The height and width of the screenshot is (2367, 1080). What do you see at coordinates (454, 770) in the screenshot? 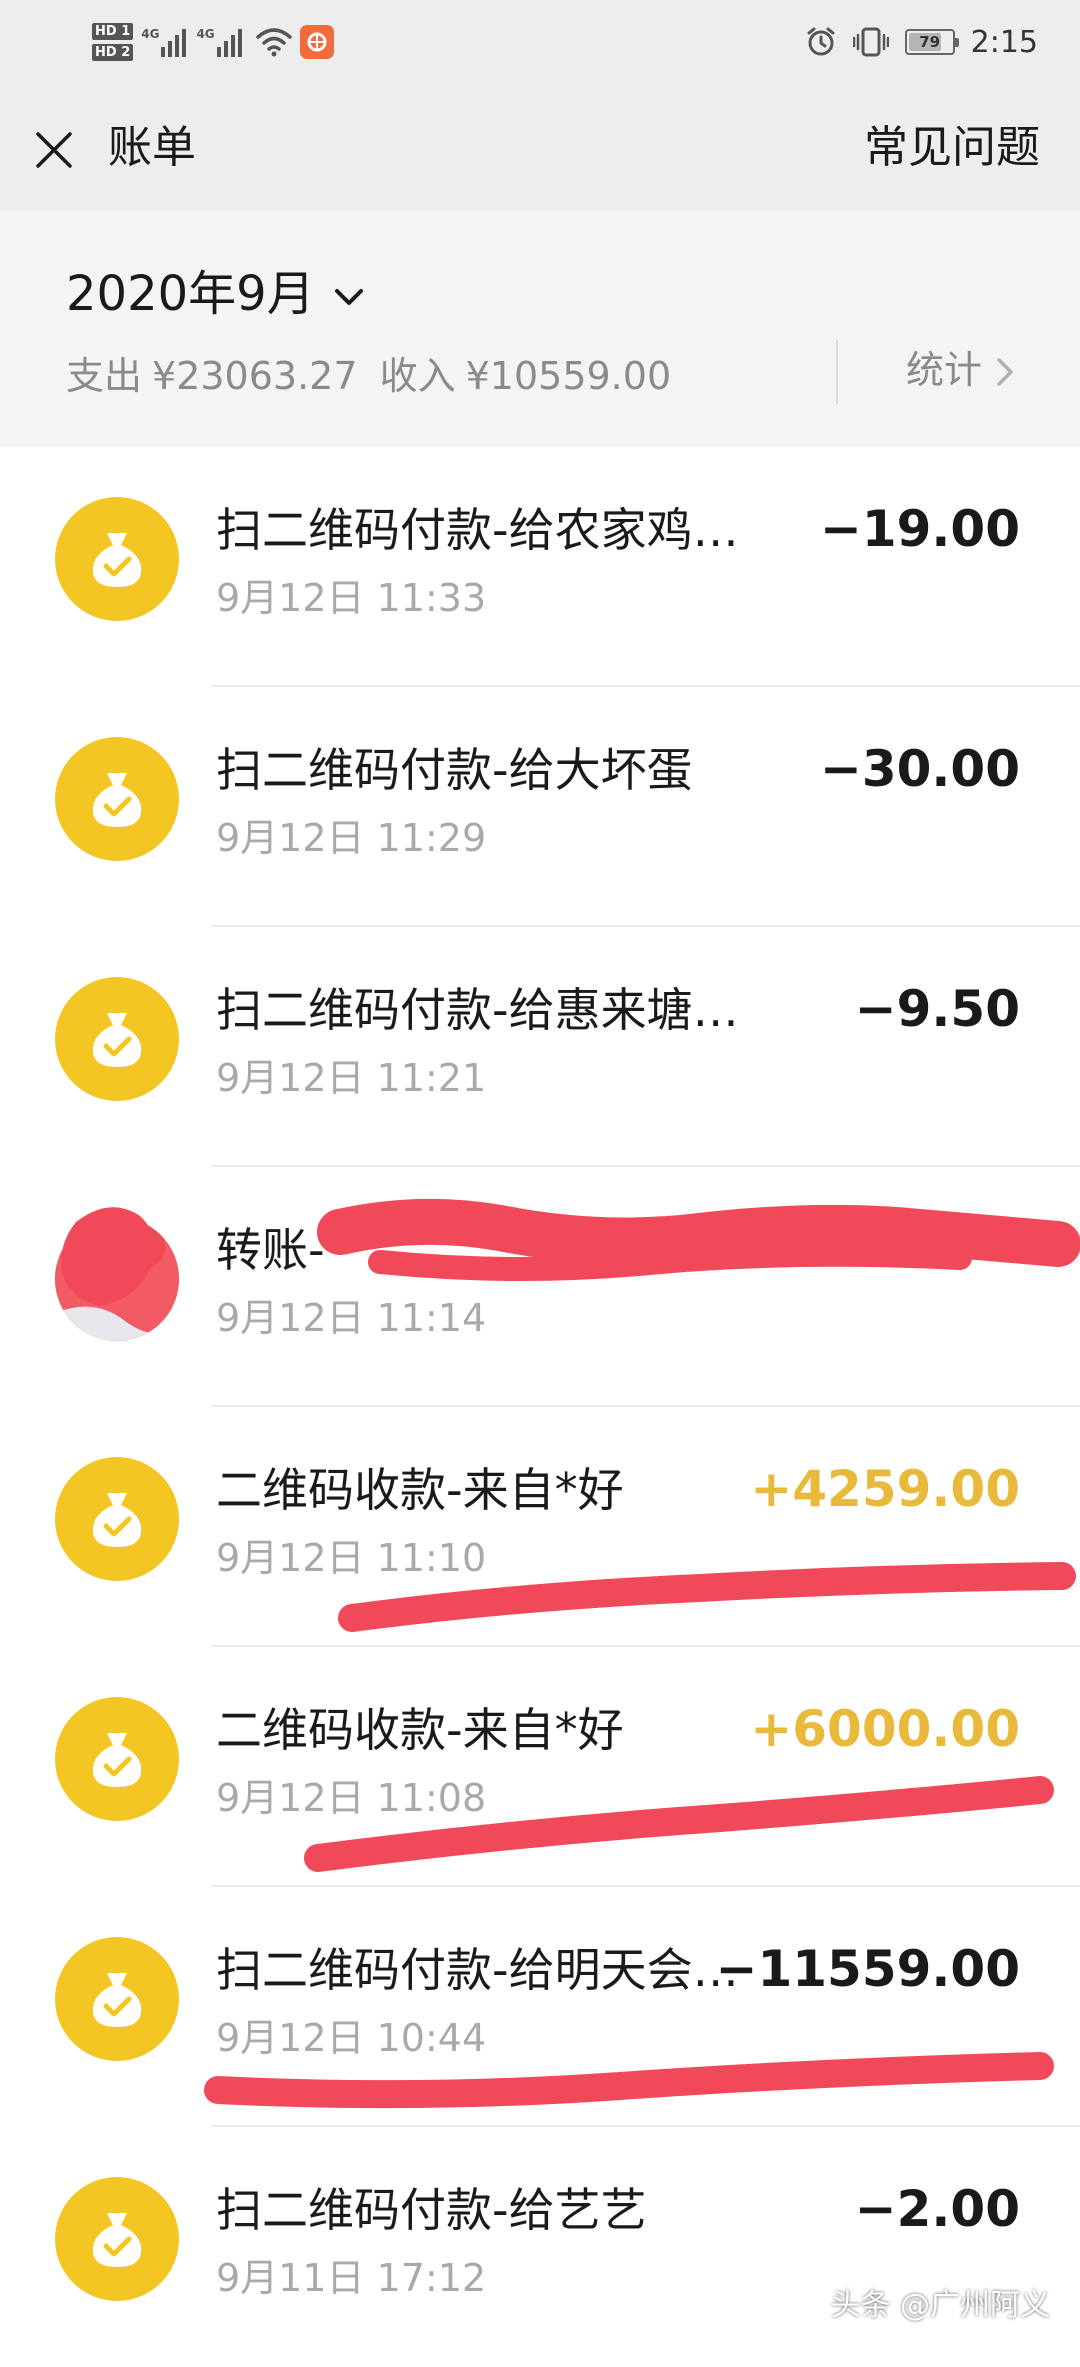
I see `bill-title: 扫二维码付款-给大坏蛋` at bounding box center [454, 770].